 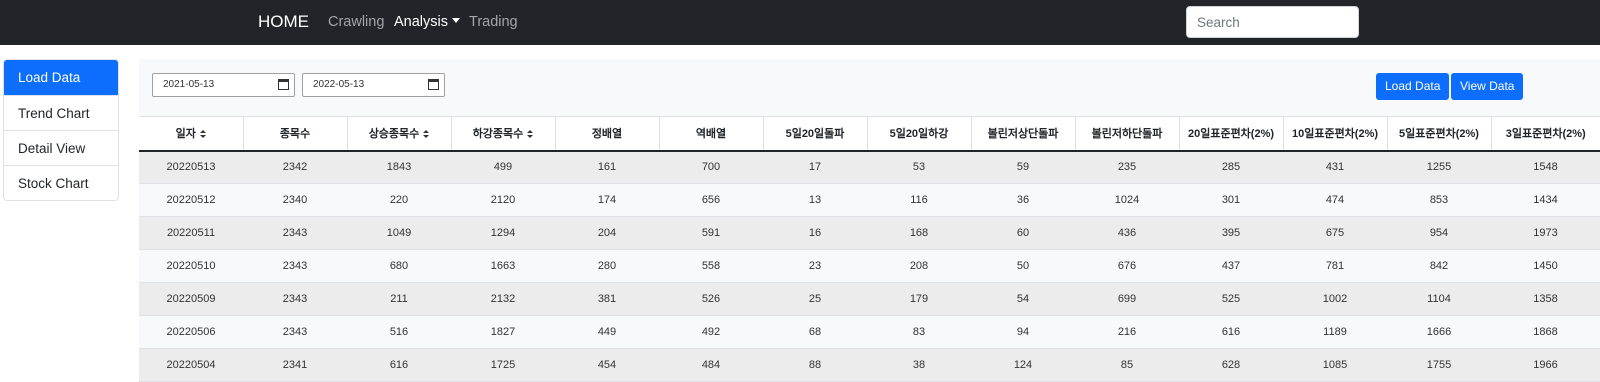 I want to click on table-cell: 484, so click(x=711, y=365).